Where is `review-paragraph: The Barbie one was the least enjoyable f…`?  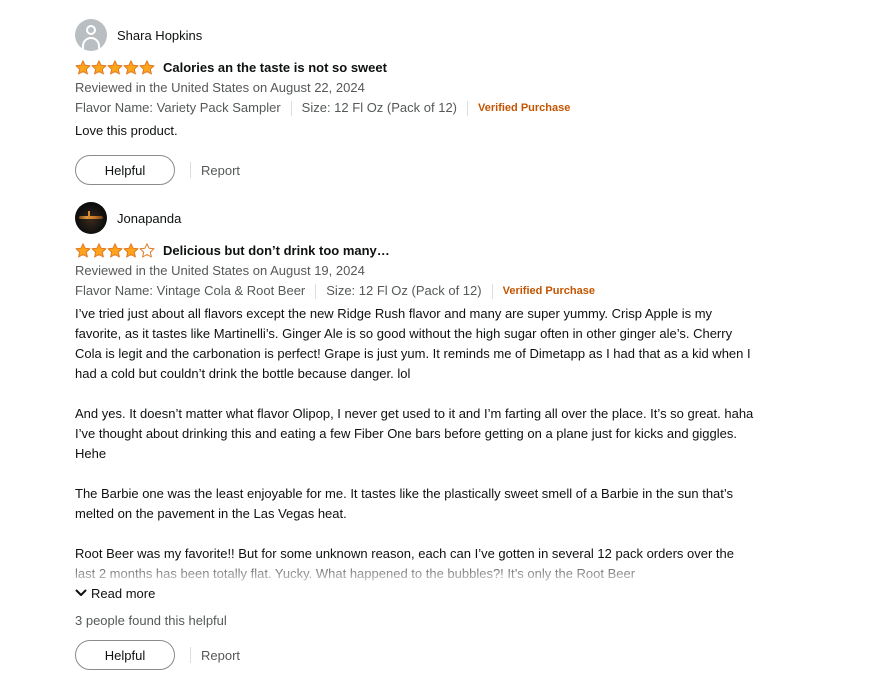
review-paragraph: The Barbie one was the least enjoyable f… is located at coordinates (404, 503).